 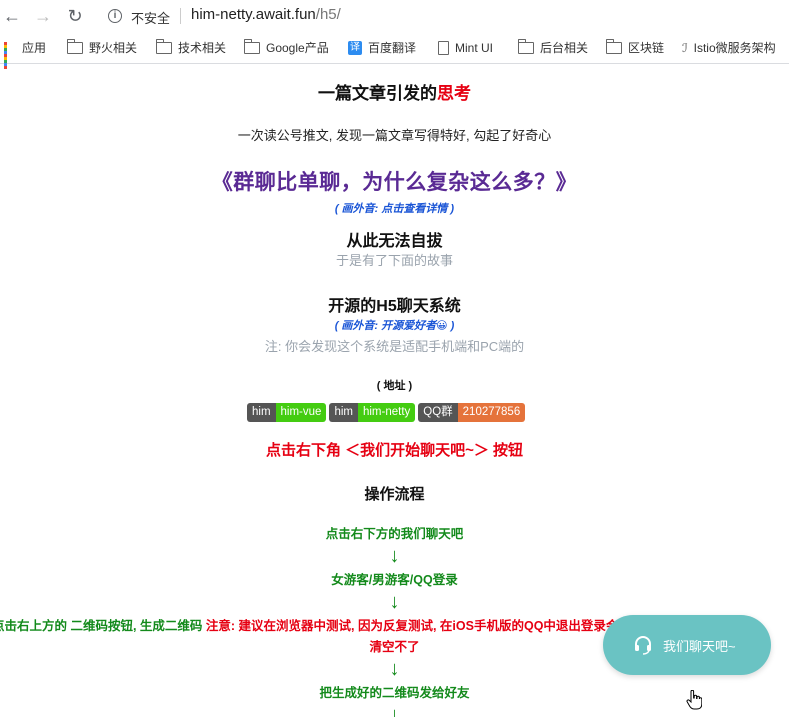 I want to click on bookmark-label: 技术相关, so click(x=202, y=48).